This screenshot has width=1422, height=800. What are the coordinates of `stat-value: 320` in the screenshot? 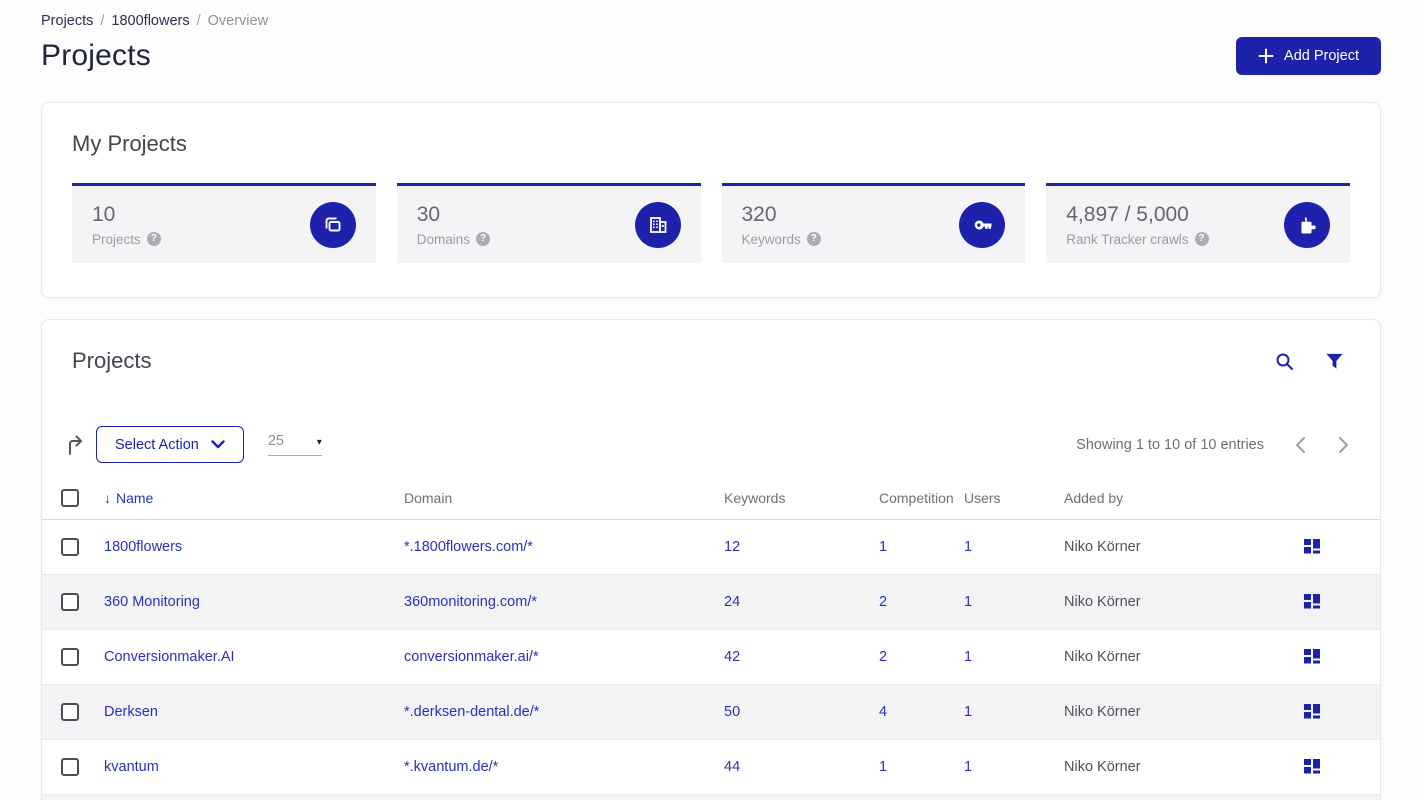 It's located at (759, 214).